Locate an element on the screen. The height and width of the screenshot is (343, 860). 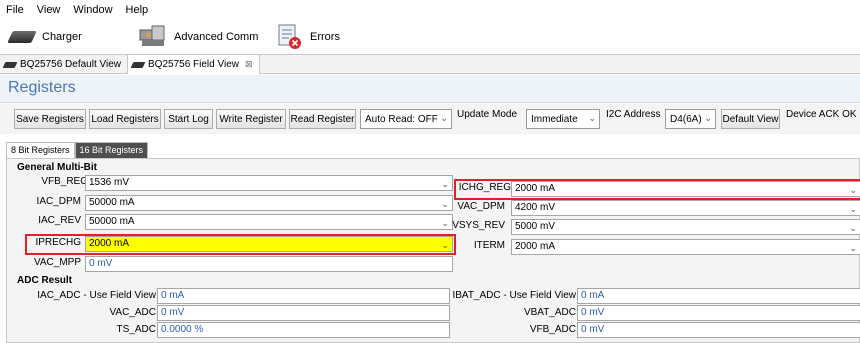
tab-field-view-label: BQ25756 Field View is located at coordinates (193, 64).